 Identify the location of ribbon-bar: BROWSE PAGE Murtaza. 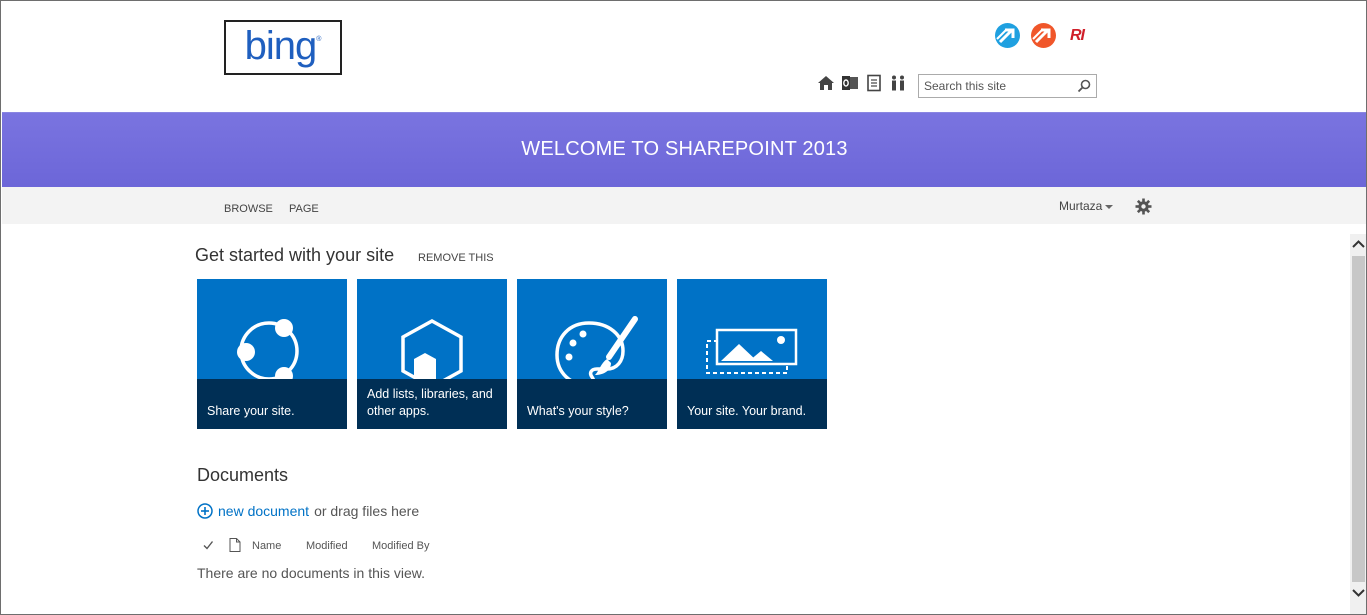
(684, 205).